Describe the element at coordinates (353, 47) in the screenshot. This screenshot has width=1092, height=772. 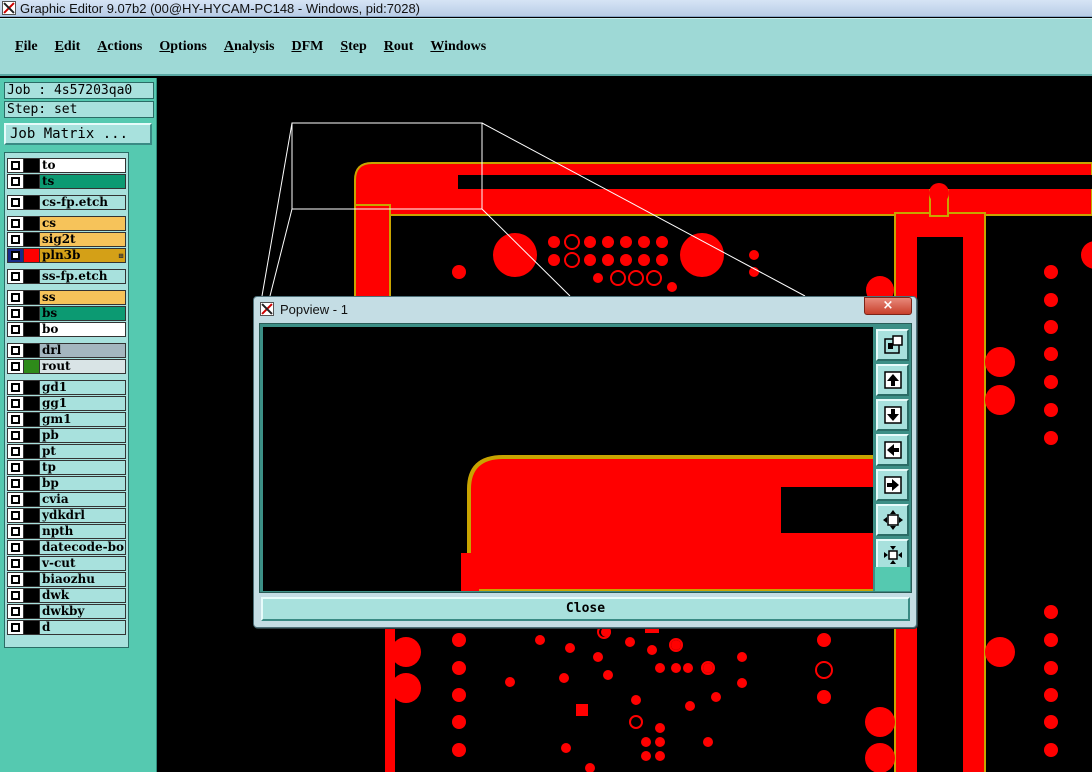
I see `menu-step: Step` at that location.